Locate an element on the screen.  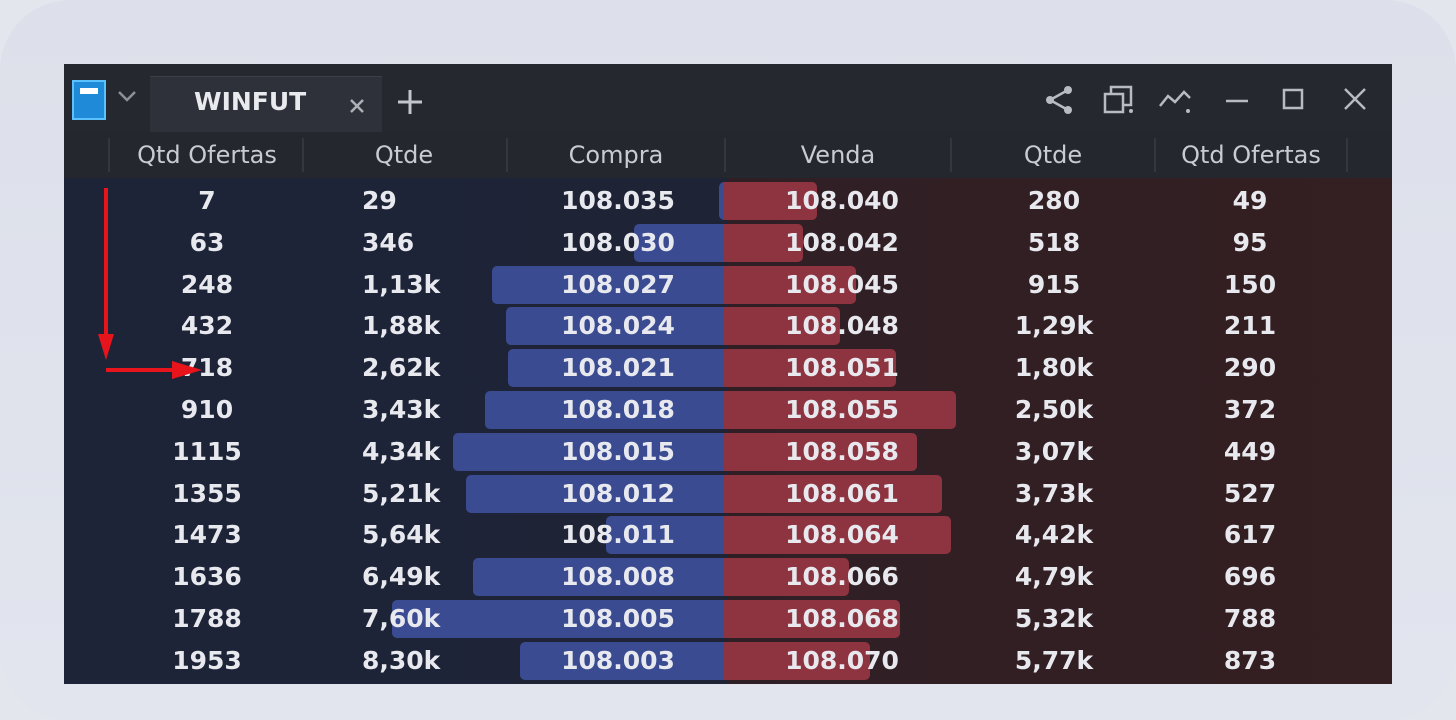
sell-offers-cell: 211 is located at coordinates (1250, 326).